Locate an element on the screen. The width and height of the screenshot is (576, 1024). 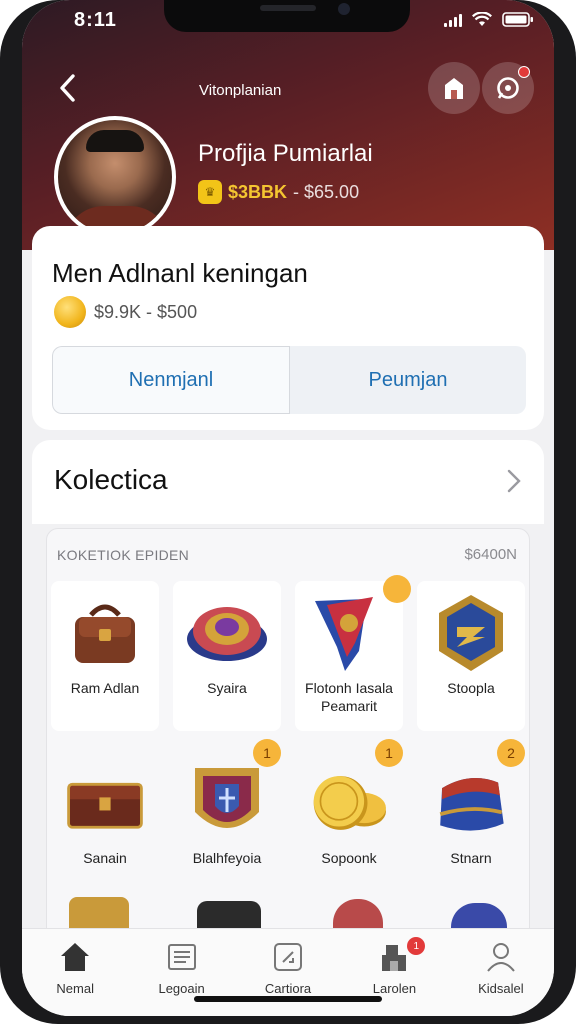
satchel-icon is located at coordinates (105, 633).